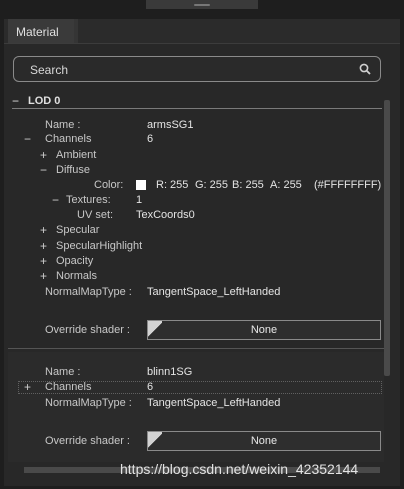 The image size is (404, 489). Describe the element at coordinates (44, 101) in the screenshot. I see `lod-title: LOD 0` at that location.